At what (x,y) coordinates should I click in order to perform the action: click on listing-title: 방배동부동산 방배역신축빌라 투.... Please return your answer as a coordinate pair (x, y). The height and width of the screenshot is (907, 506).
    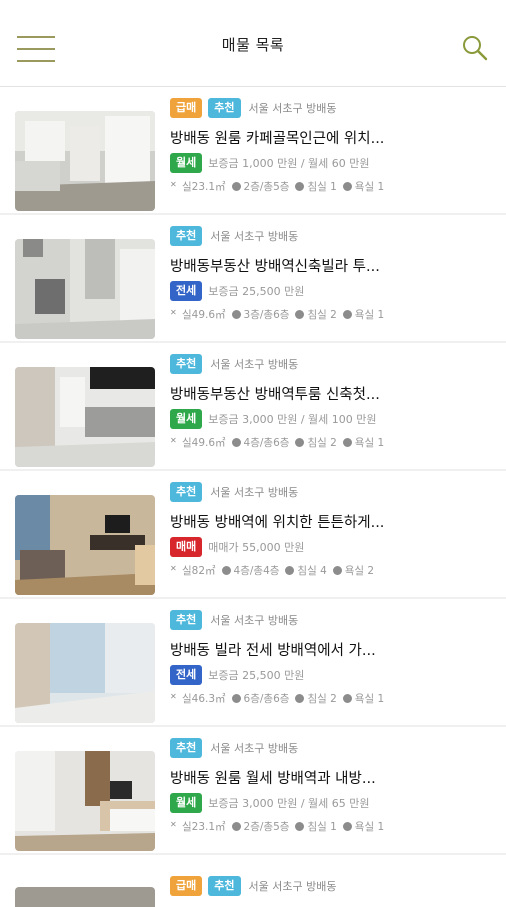
    Looking at the image, I should click on (335, 265).